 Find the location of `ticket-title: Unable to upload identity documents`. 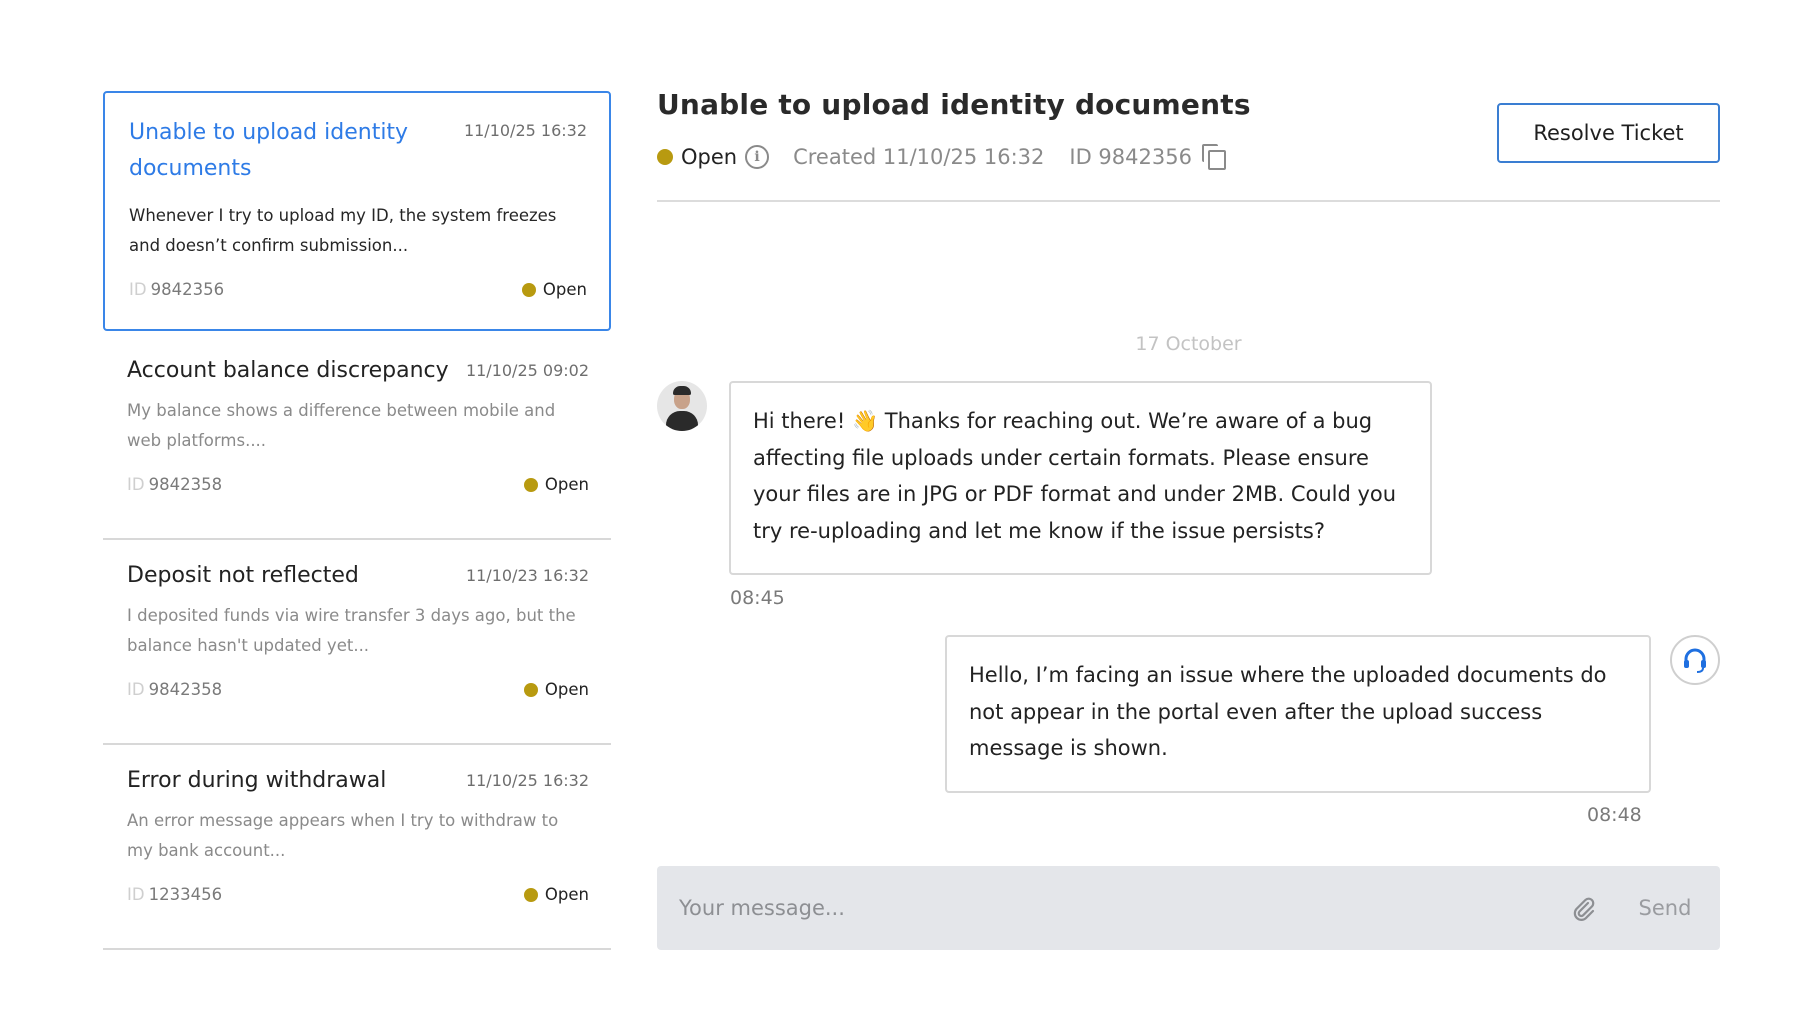

ticket-title: Unable to upload identity documents is located at coordinates (269, 150).